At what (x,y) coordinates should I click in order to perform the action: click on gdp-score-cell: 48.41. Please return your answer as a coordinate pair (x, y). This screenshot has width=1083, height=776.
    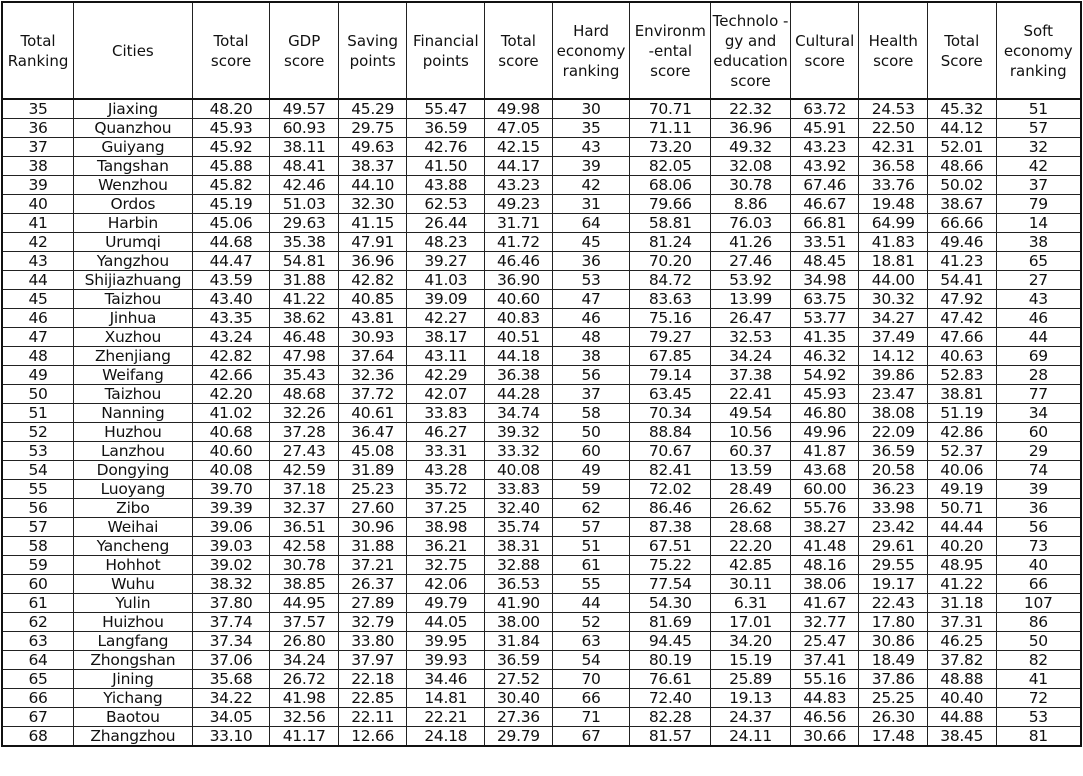
    Looking at the image, I should click on (304, 166).